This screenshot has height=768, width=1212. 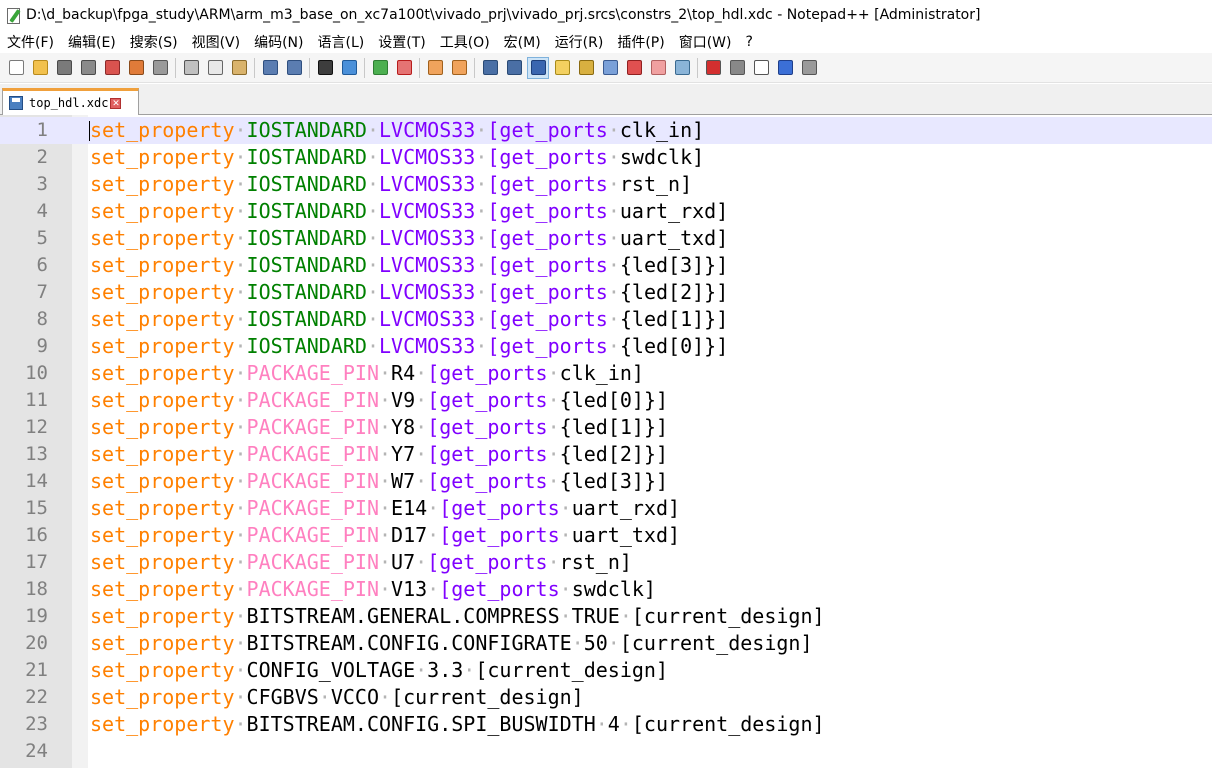 What do you see at coordinates (435, 68) in the screenshot?
I see `sync-vertical-button` at bounding box center [435, 68].